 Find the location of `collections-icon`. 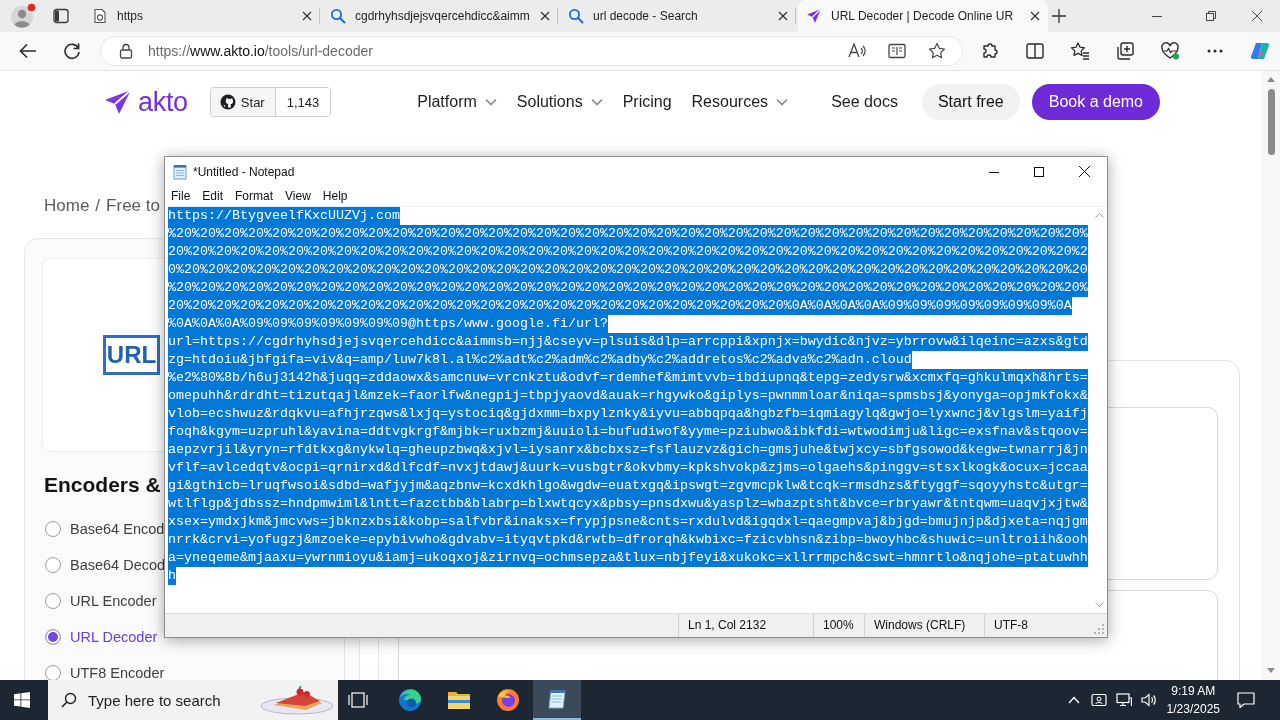

collections-icon is located at coordinates (1125, 51).